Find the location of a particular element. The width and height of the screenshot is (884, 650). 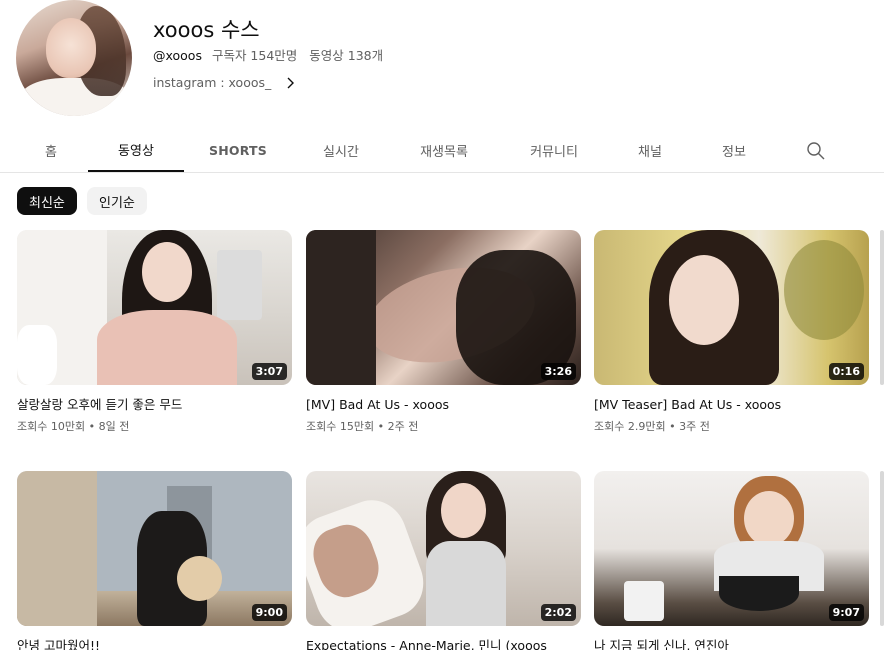

video-duration: 0:16 is located at coordinates (846, 371).